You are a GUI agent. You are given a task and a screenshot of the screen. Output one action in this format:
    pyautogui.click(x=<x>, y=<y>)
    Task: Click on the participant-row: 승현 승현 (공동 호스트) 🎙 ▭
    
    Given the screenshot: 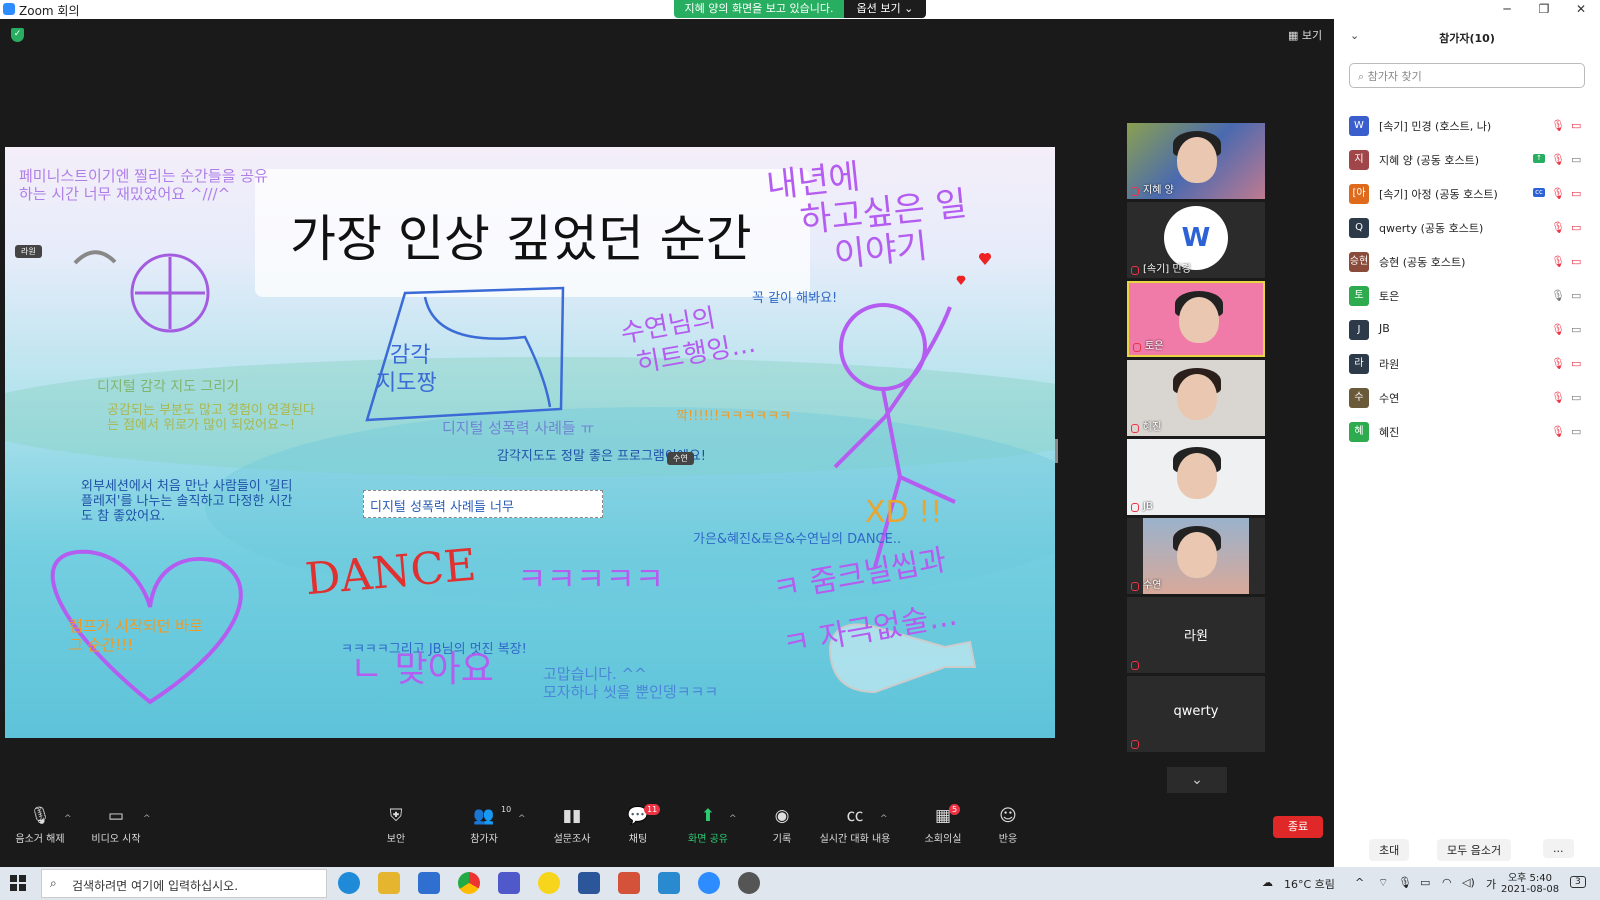 What is the action you would take?
    pyautogui.click(x=1469, y=262)
    